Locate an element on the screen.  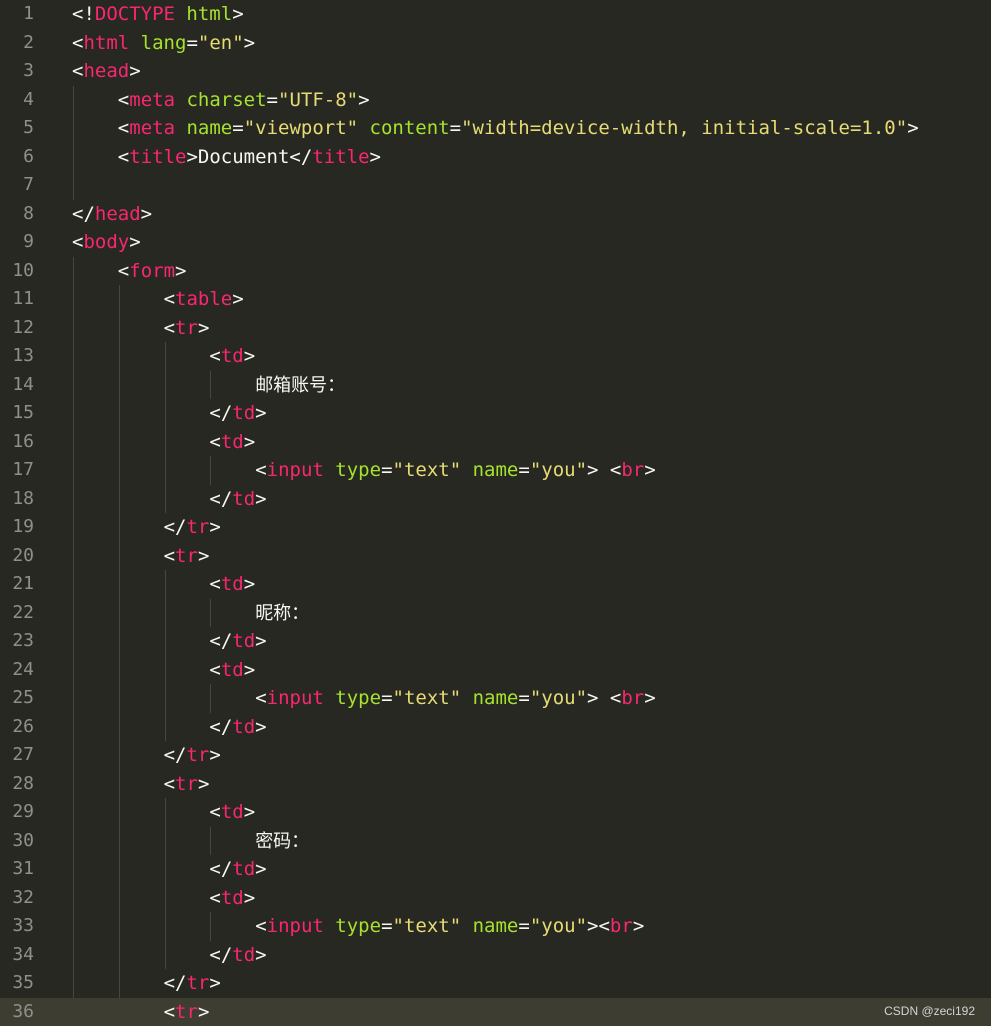
code-line: 12 <tr> is located at coordinates (495, 328).